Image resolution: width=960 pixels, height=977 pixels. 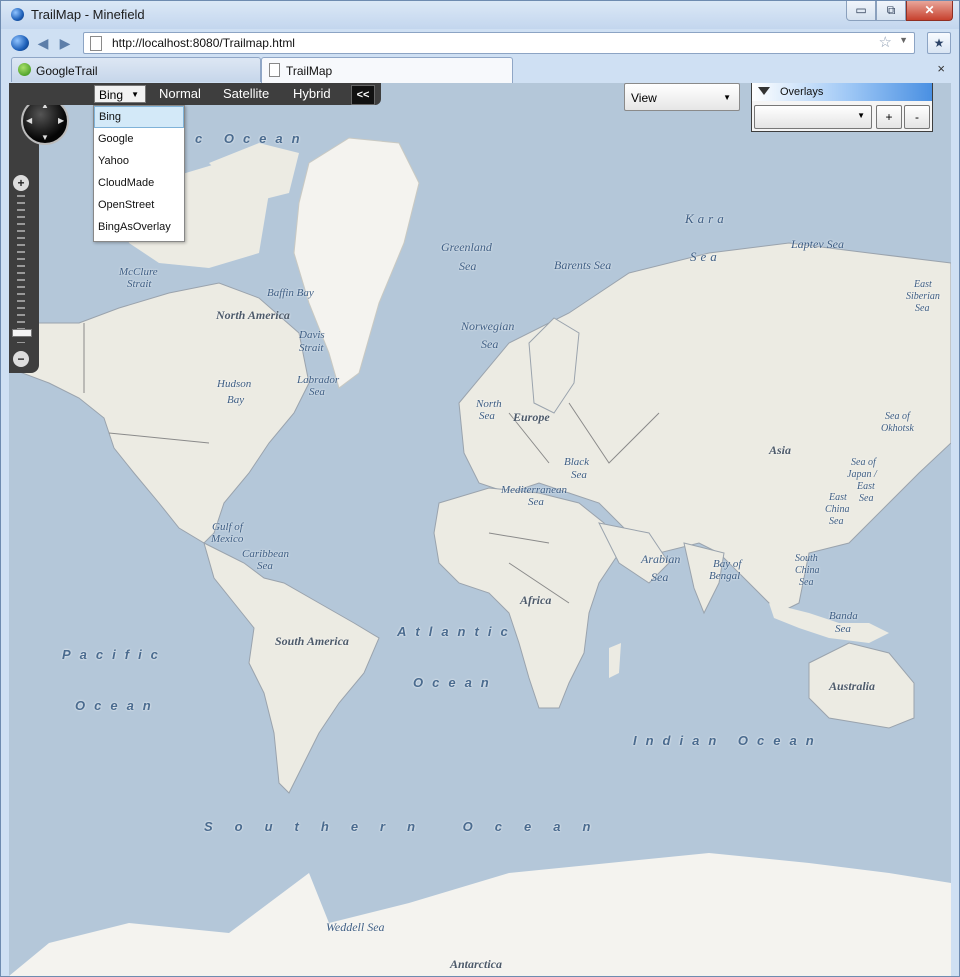 I want to click on map-label-labrador-sea: Sea, so click(x=317, y=392).